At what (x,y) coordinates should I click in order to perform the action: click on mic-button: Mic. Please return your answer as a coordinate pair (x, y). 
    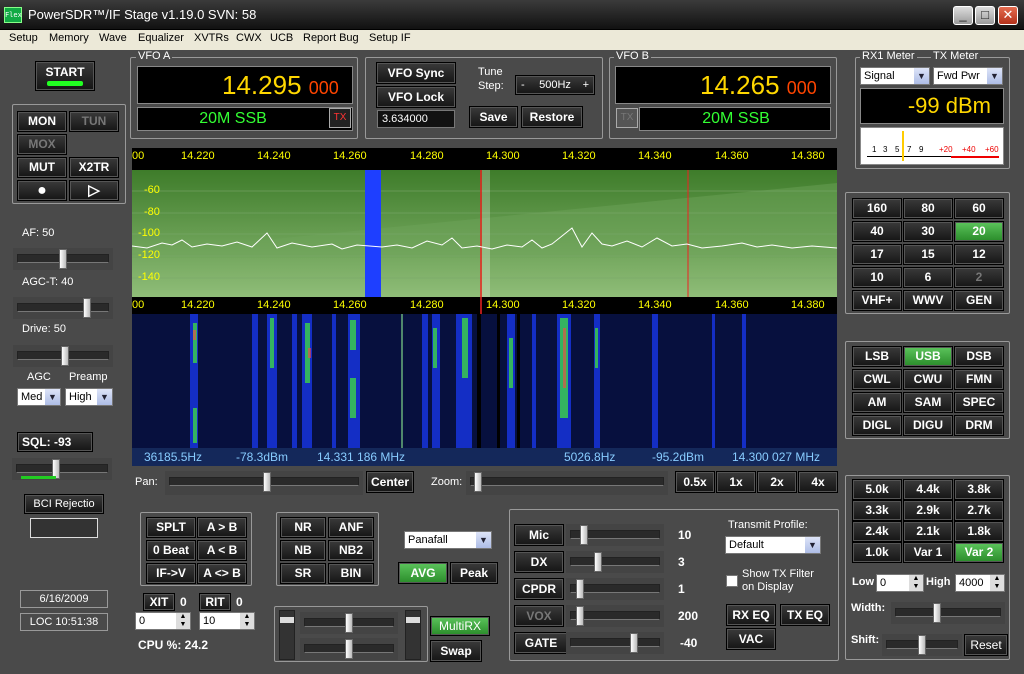
    Looking at the image, I should click on (539, 535).